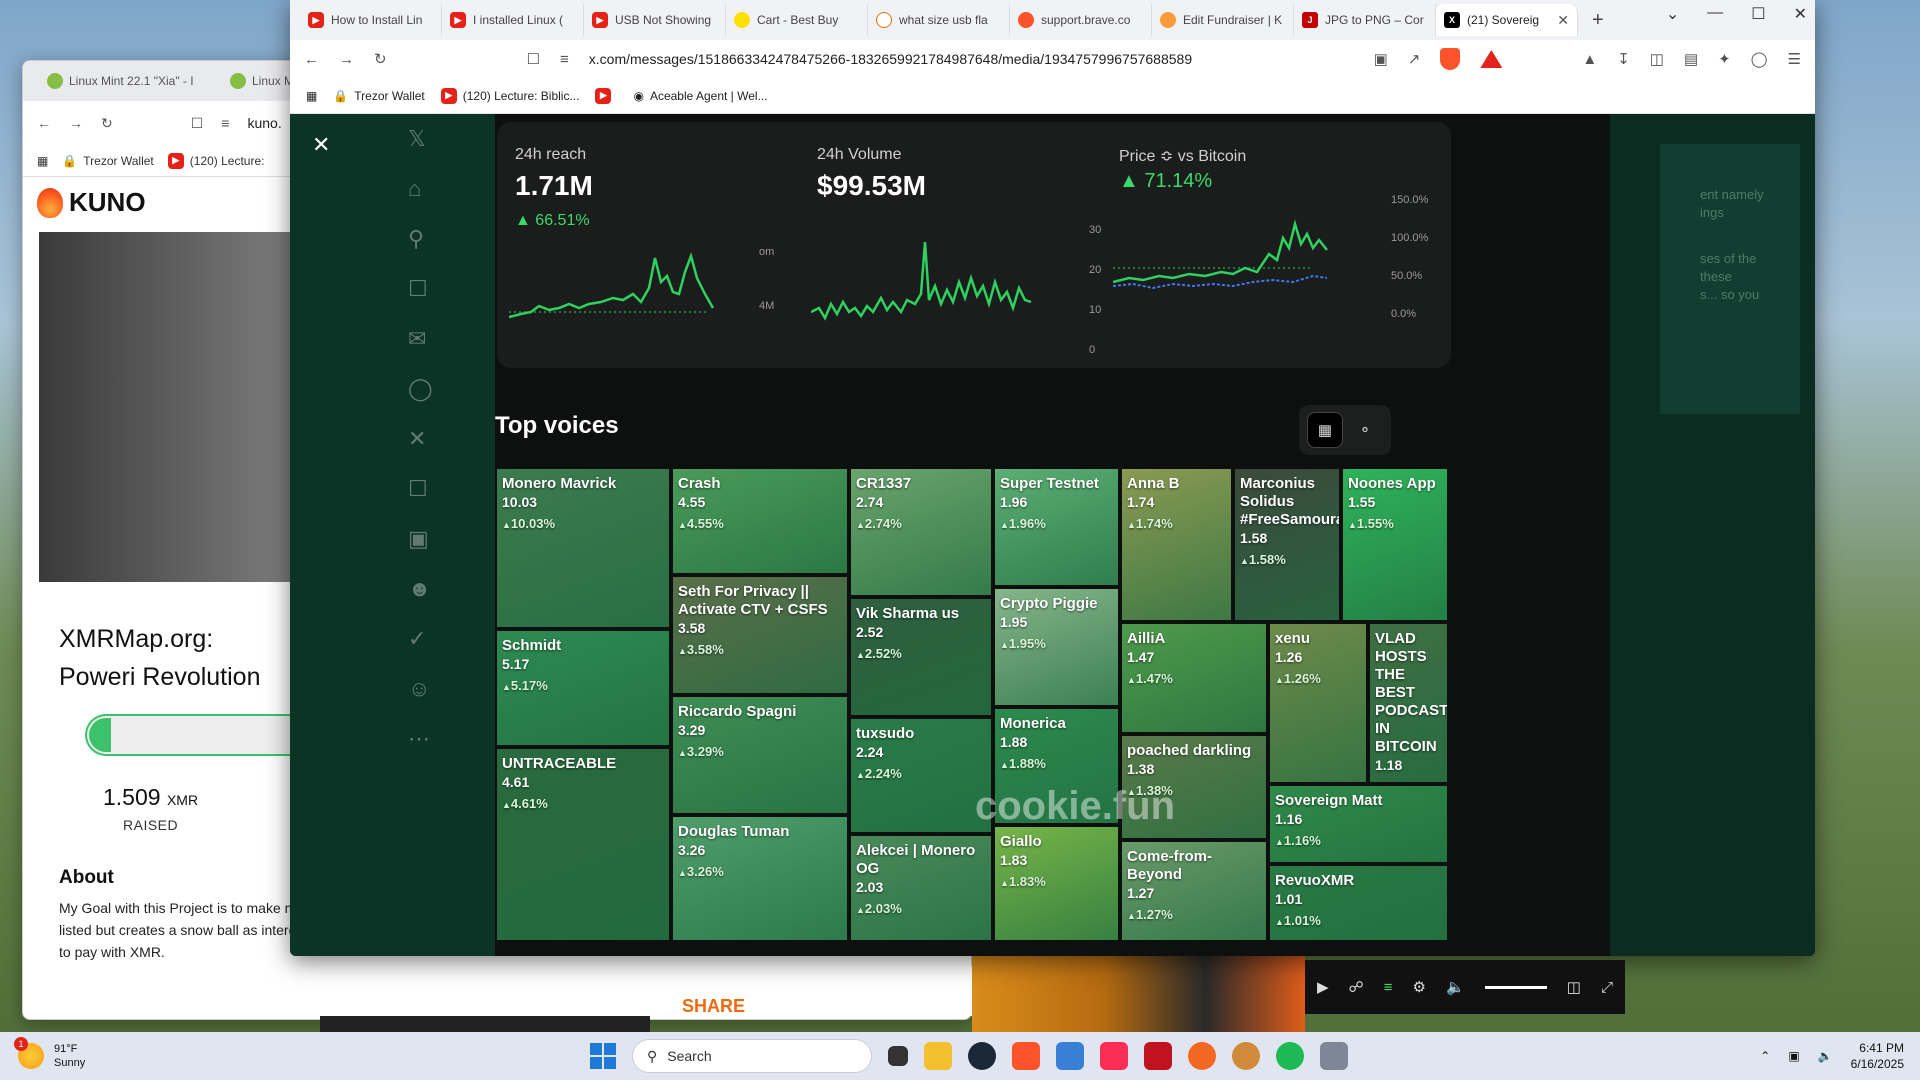  I want to click on tab-1: ▶ I installed Linux (, so click(513, 20).